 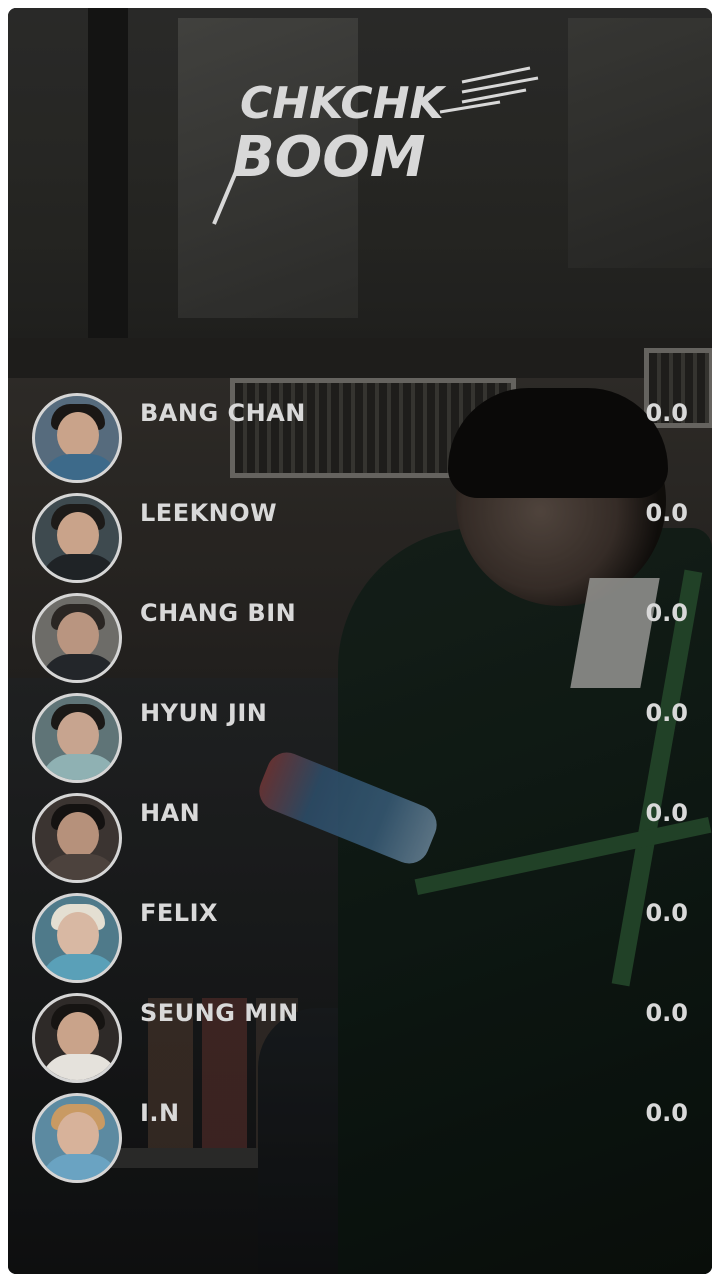 What do you see at coordinates (368, 441) in the screenshot?
I see `member-row-bang-chan: BANG CHAN 0.0` at bounding box center [368, 441].